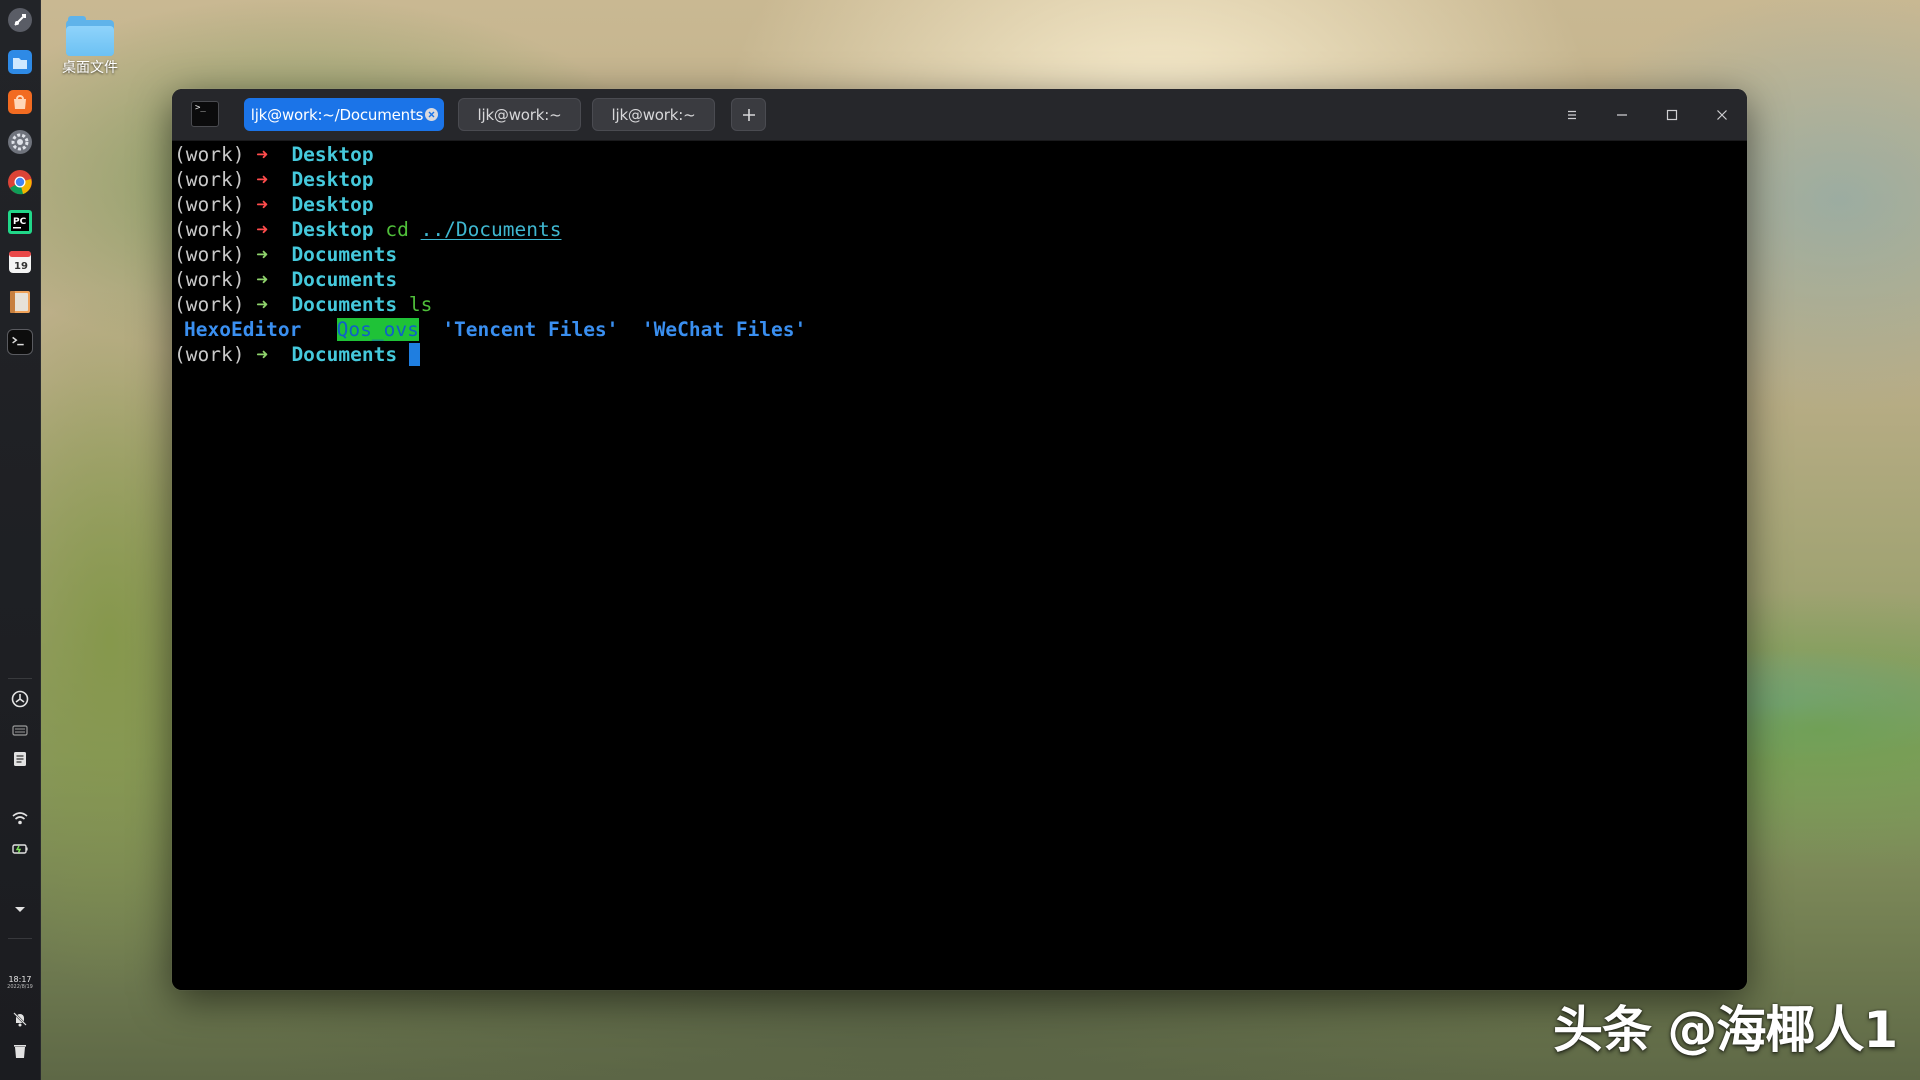  What do you see at coordinates (20, 540) in the screenshot?
I see `dock: PC 19 18:17 2022/8/19` at bounding box center [20, 540].